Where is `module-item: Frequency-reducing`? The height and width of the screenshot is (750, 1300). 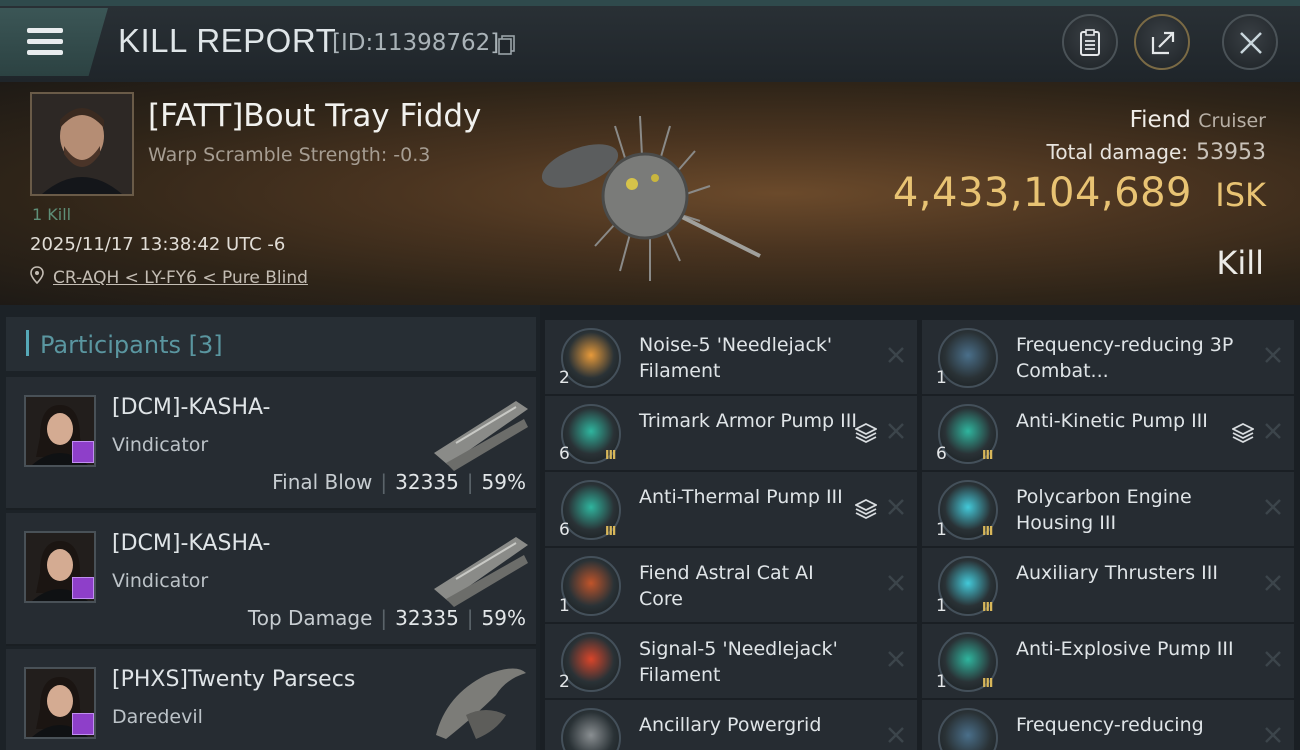
module-item: Frequency-reducing is located at coordinates (1108, 725).